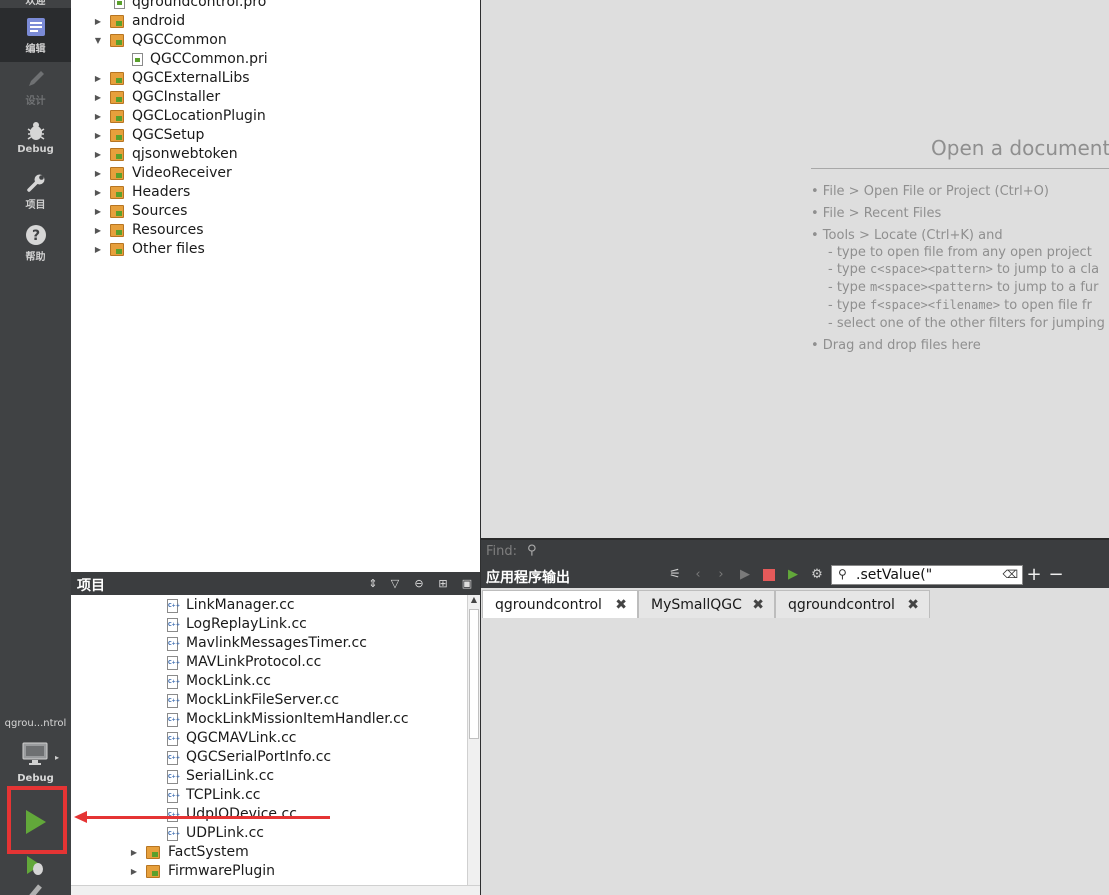  Describe the element at coordinates (721, 575) in the screenshot. I see `next-button: ›` at that location.